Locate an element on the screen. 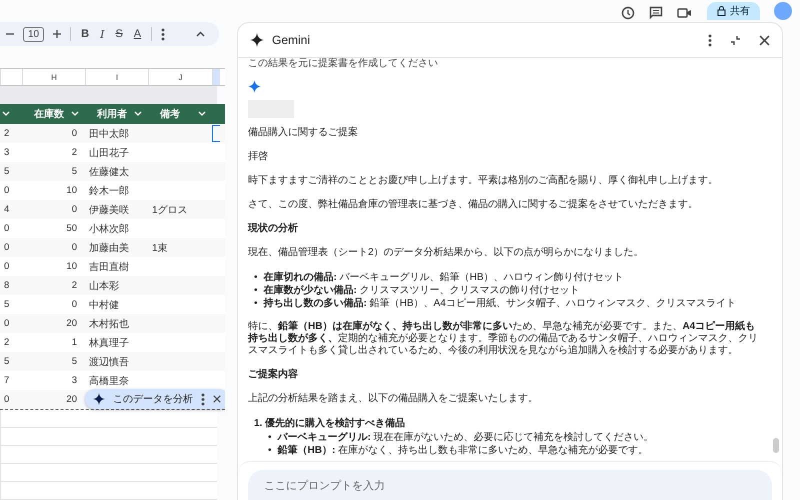 This screenshot has width=800, height=500. table-cell-text: 中村健 is located at coordinates (104, 305).